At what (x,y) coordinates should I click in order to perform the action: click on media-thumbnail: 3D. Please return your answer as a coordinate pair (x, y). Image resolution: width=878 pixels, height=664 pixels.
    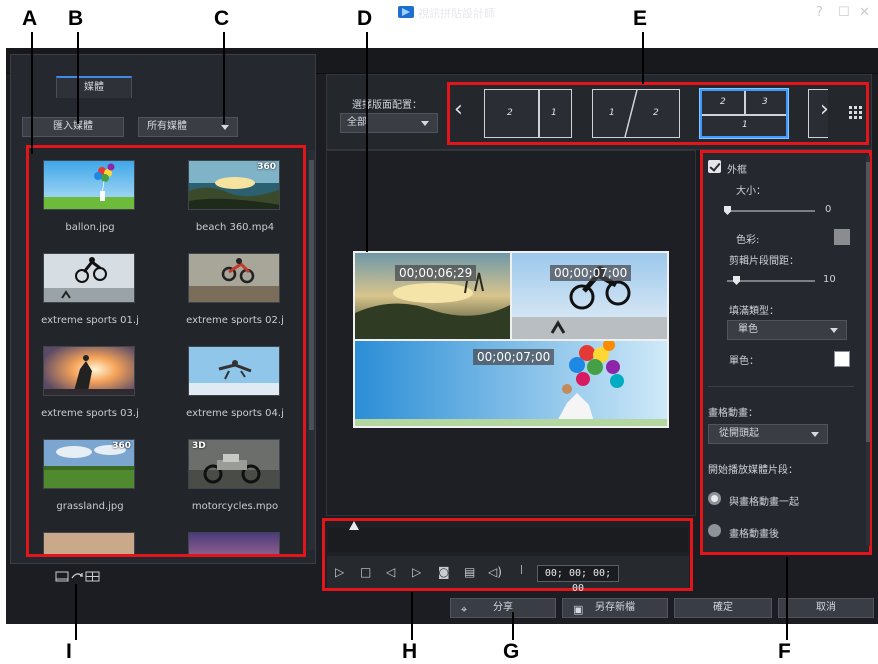
    Looking at the image, I should click on (234, 464).